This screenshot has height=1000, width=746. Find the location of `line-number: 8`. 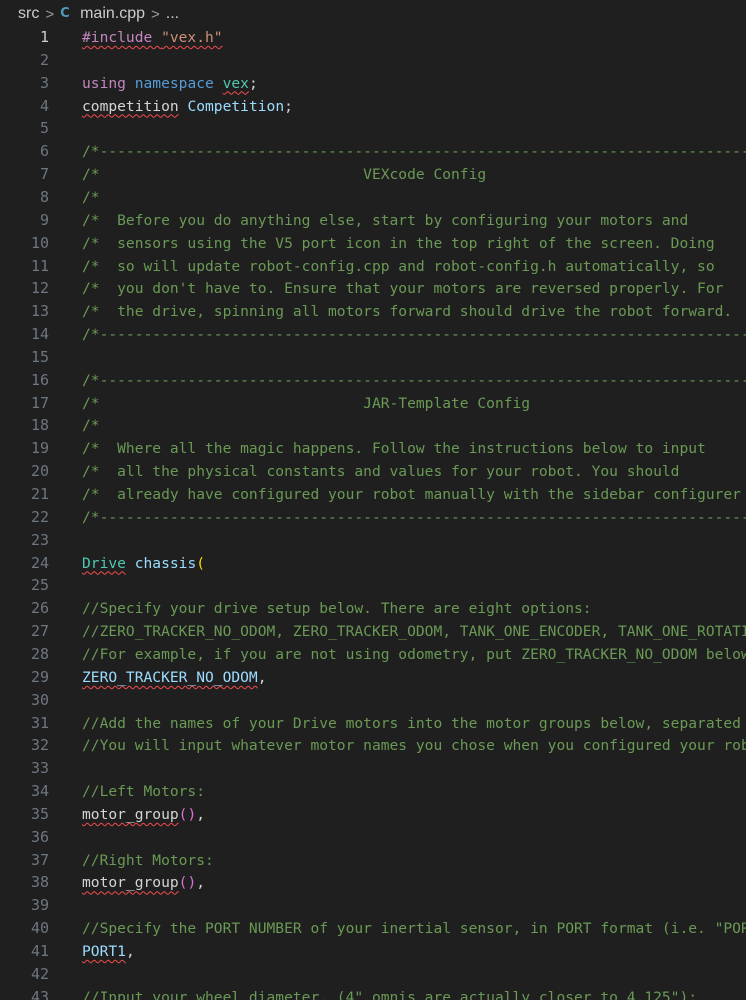

line-number: 8 is located at coordinates (44, 196).